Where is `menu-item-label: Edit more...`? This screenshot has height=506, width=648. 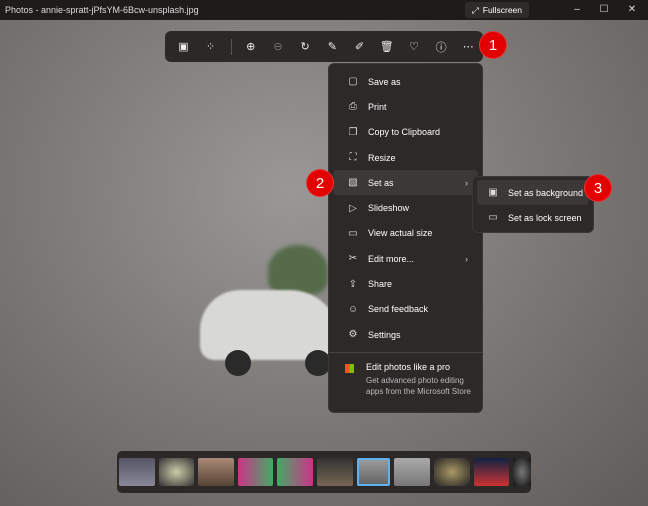 menu-item-label: Edit more... is located at coordinates (391, 258).